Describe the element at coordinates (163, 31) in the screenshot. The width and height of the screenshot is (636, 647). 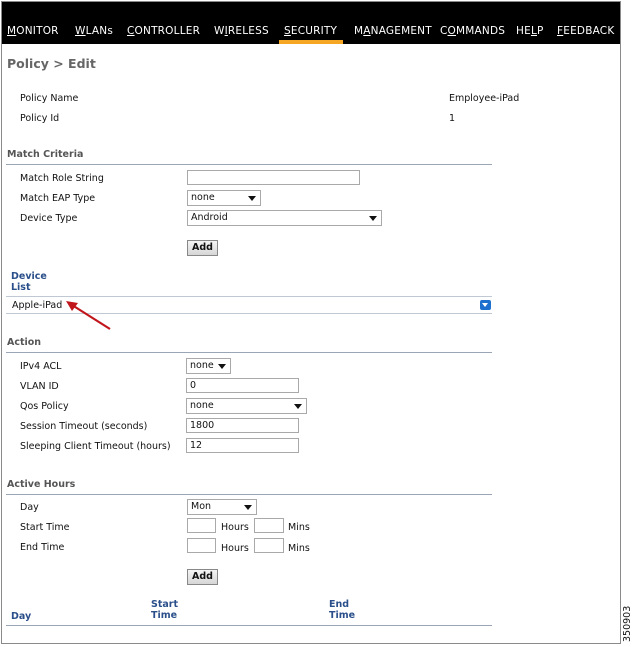
I see `nav-controller: CONTROLLER` at that location.